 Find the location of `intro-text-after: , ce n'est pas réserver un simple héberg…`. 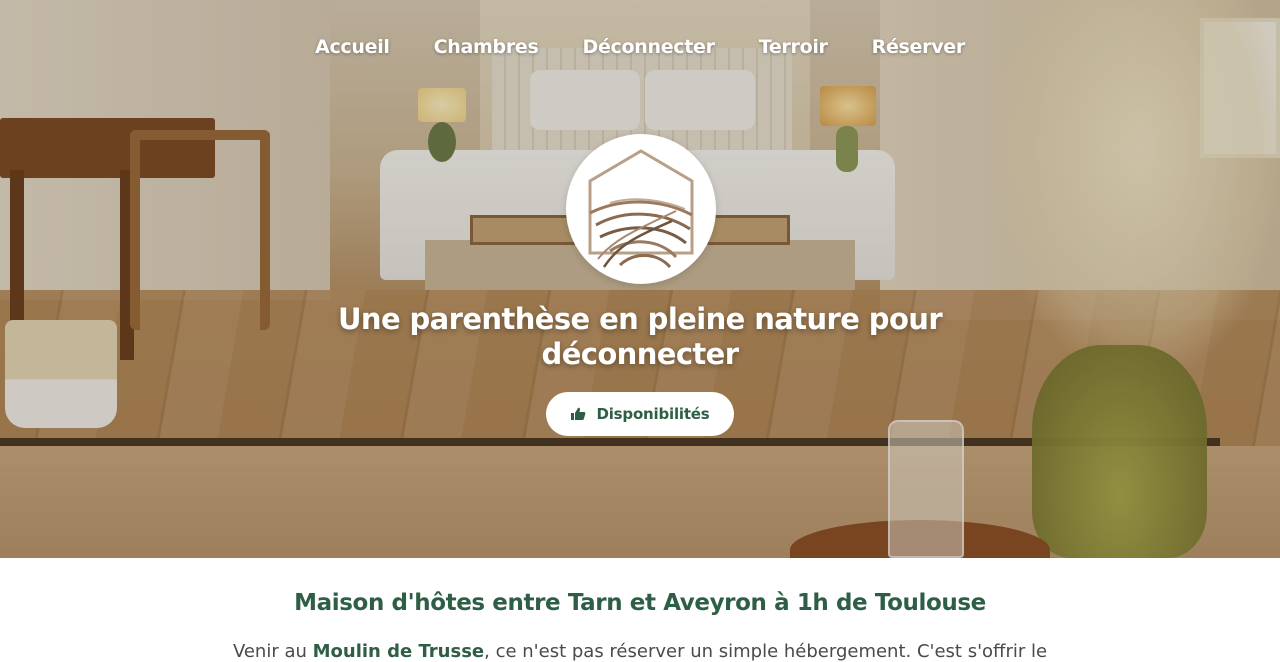

intro-text-after: , ce n'est pas réserver un simple héberg… is located at coordinates (766, 651).